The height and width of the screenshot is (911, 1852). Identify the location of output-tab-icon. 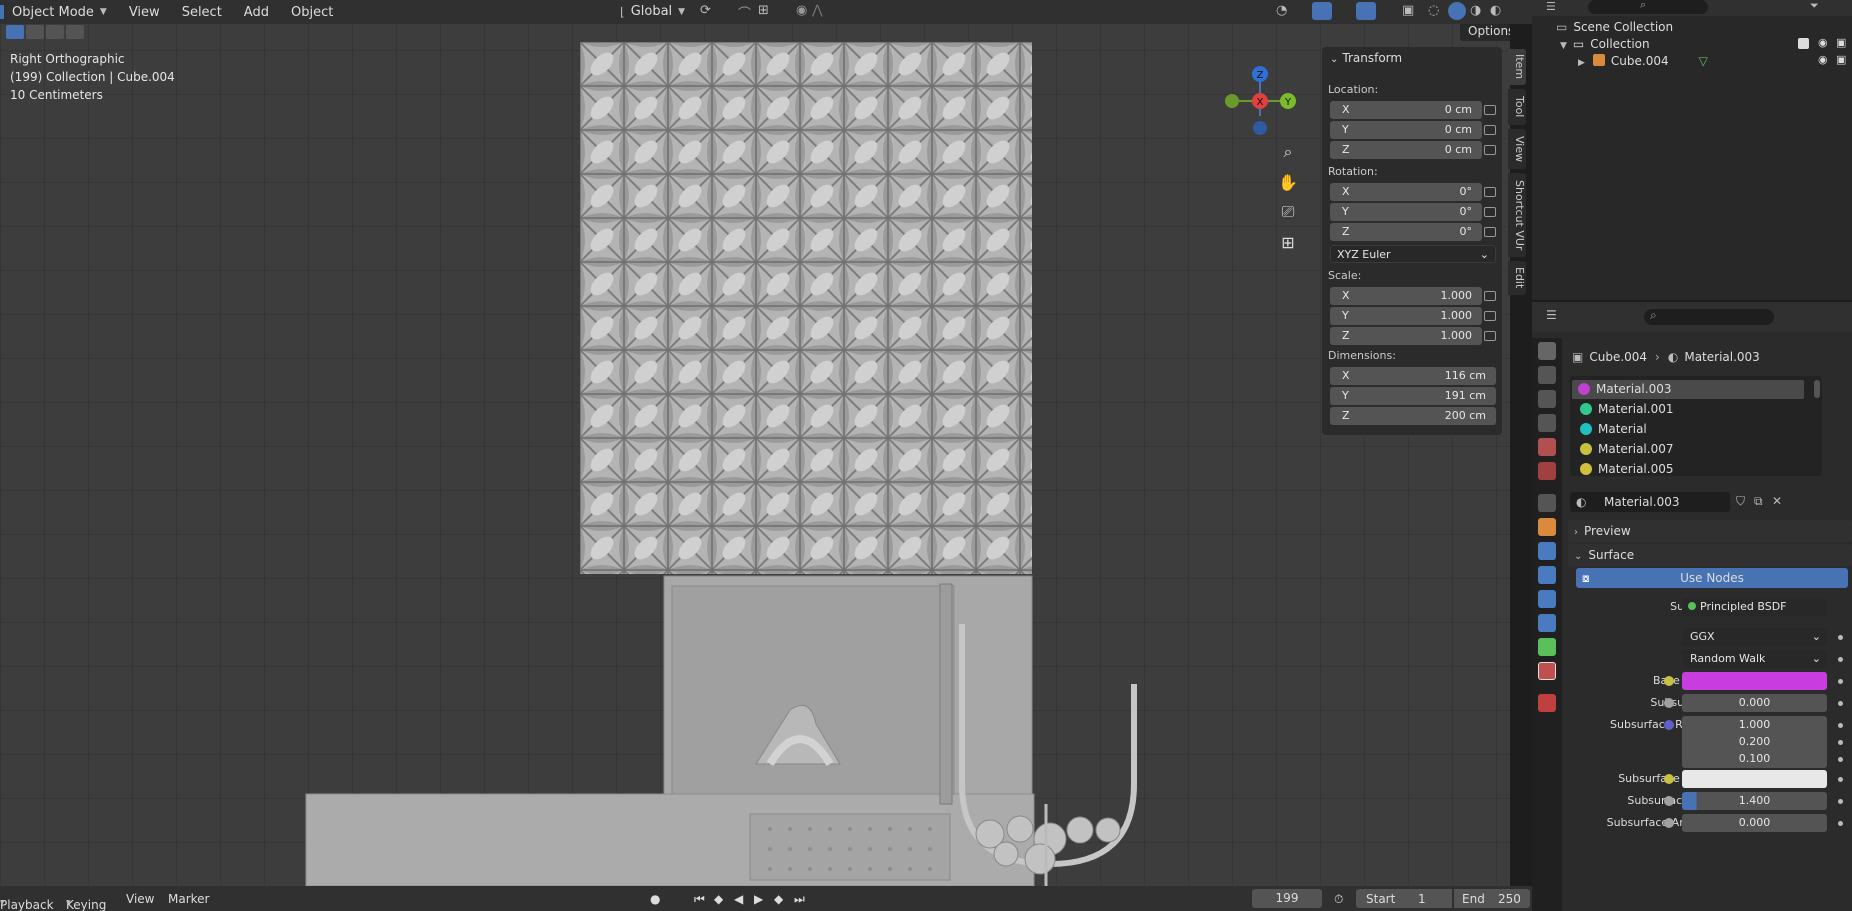
(1547, 399).